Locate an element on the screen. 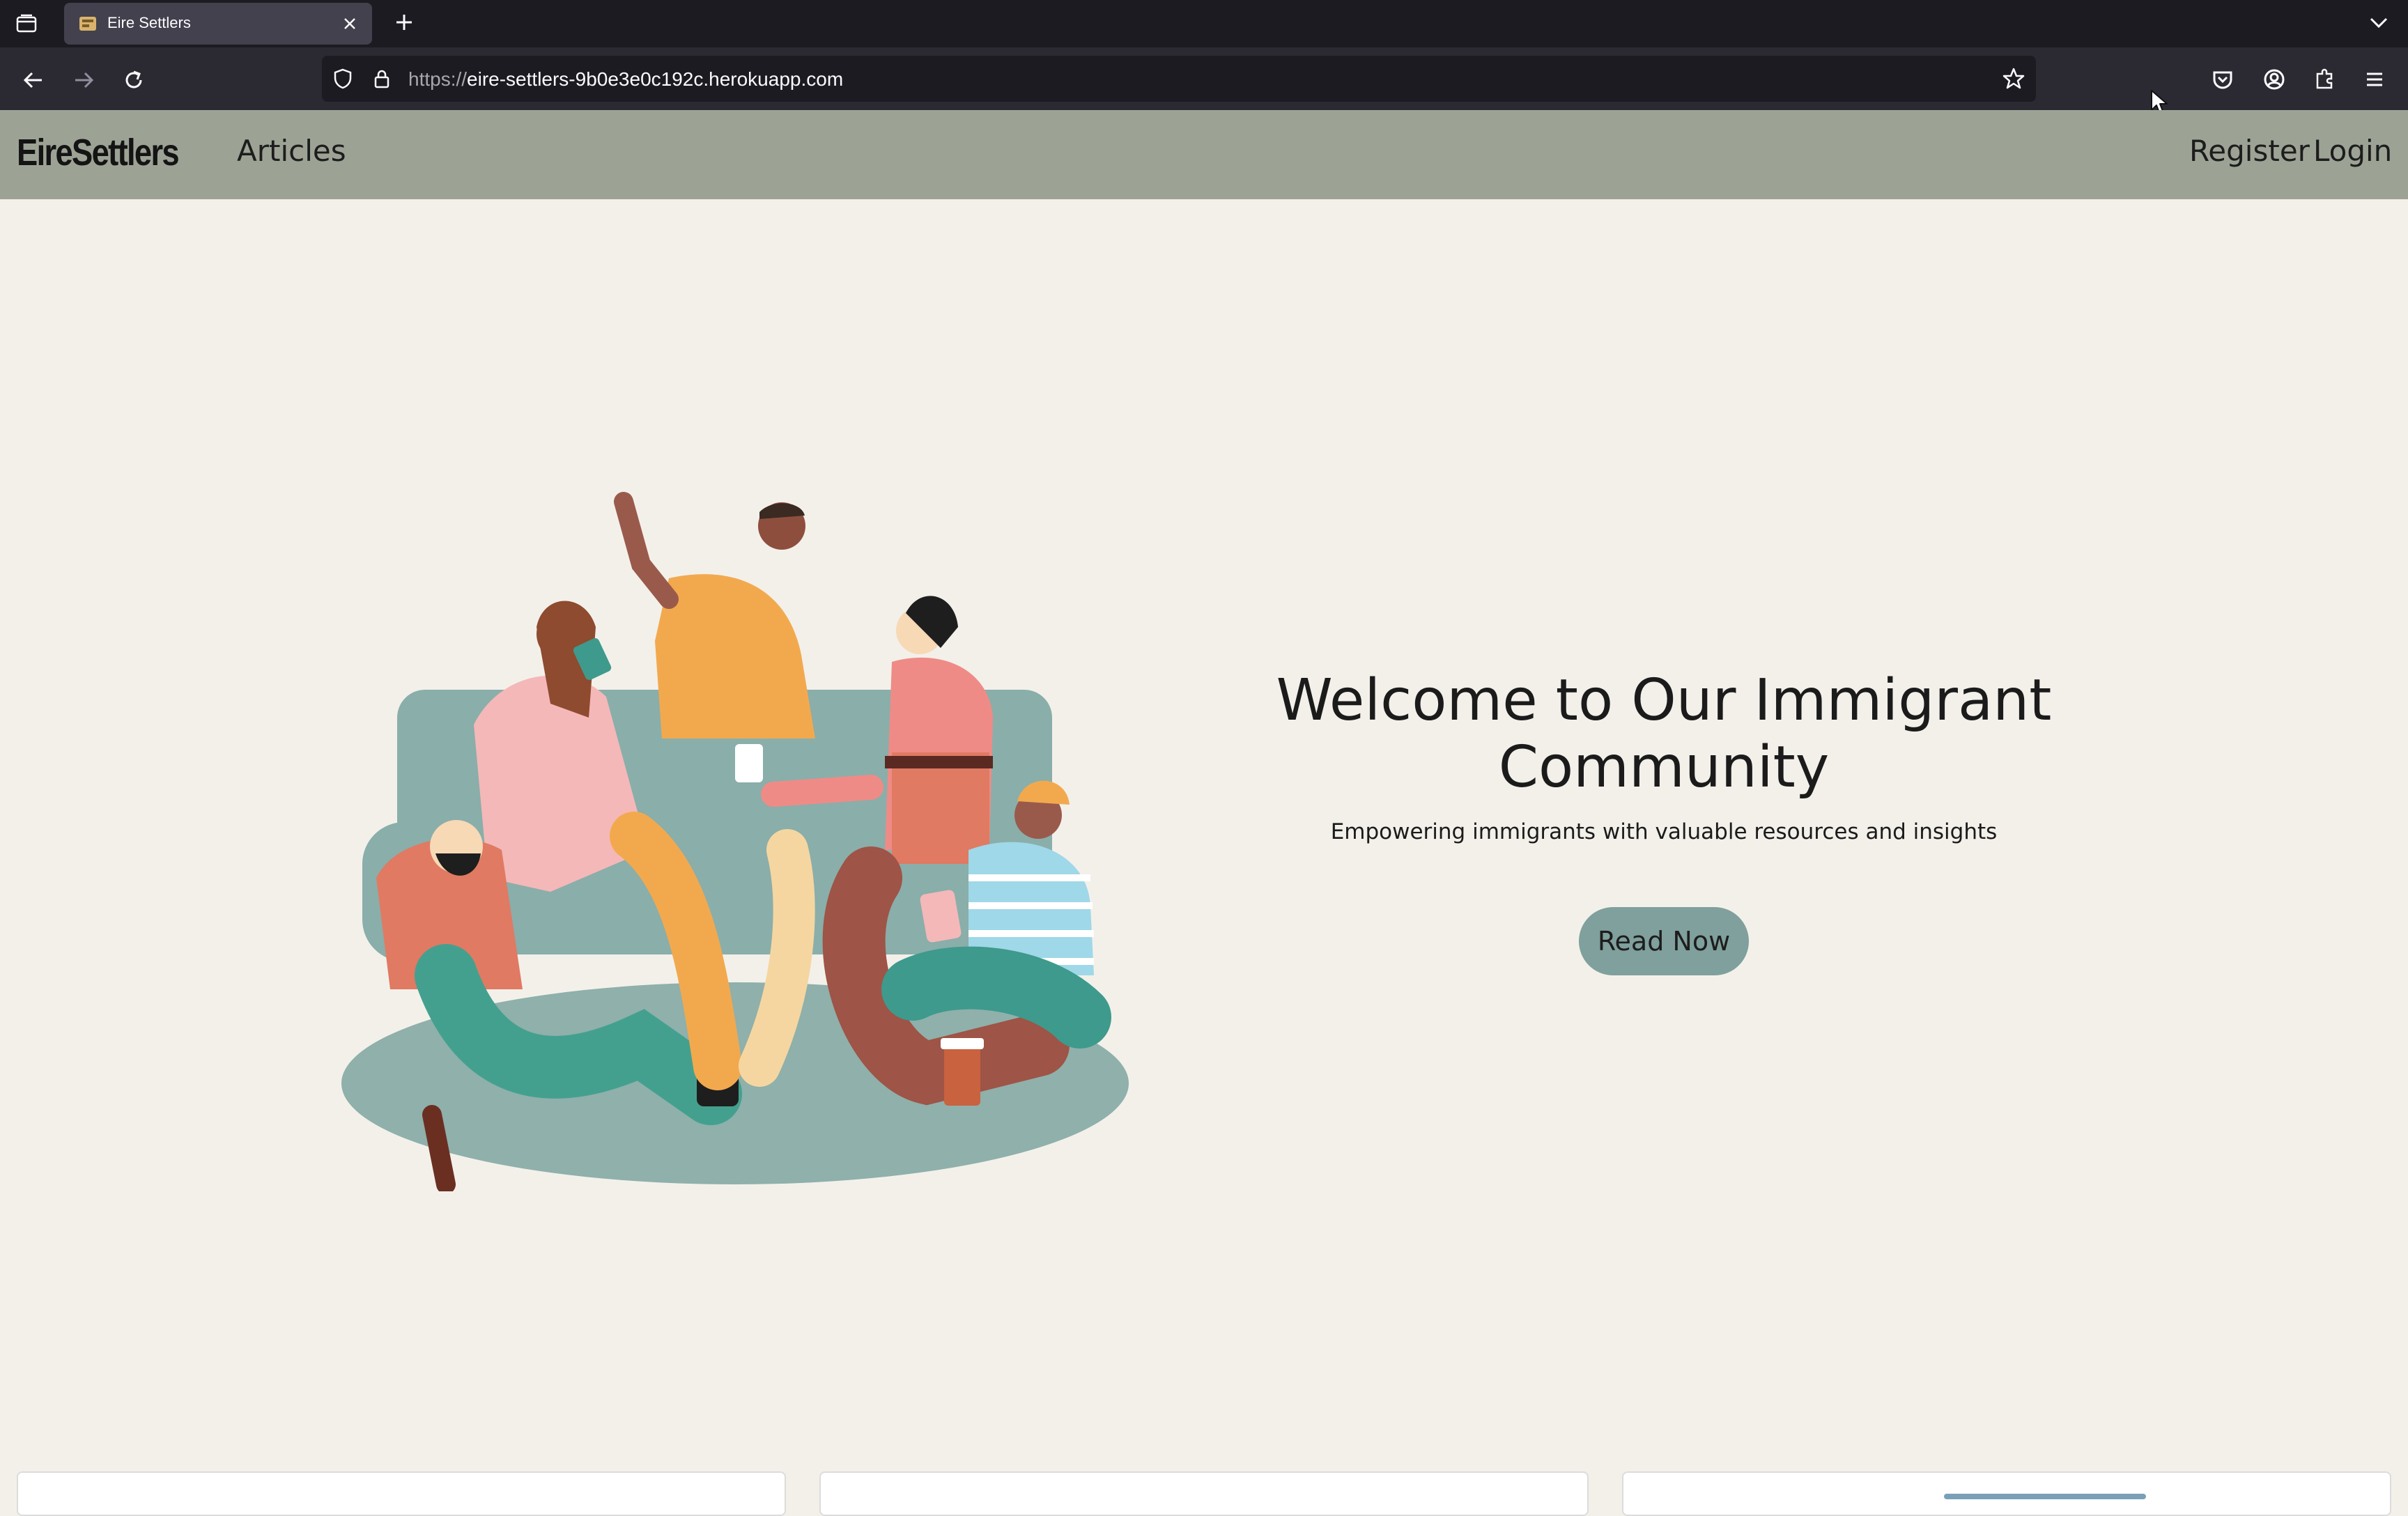  shield-icon is located at coordinates (343, 79).